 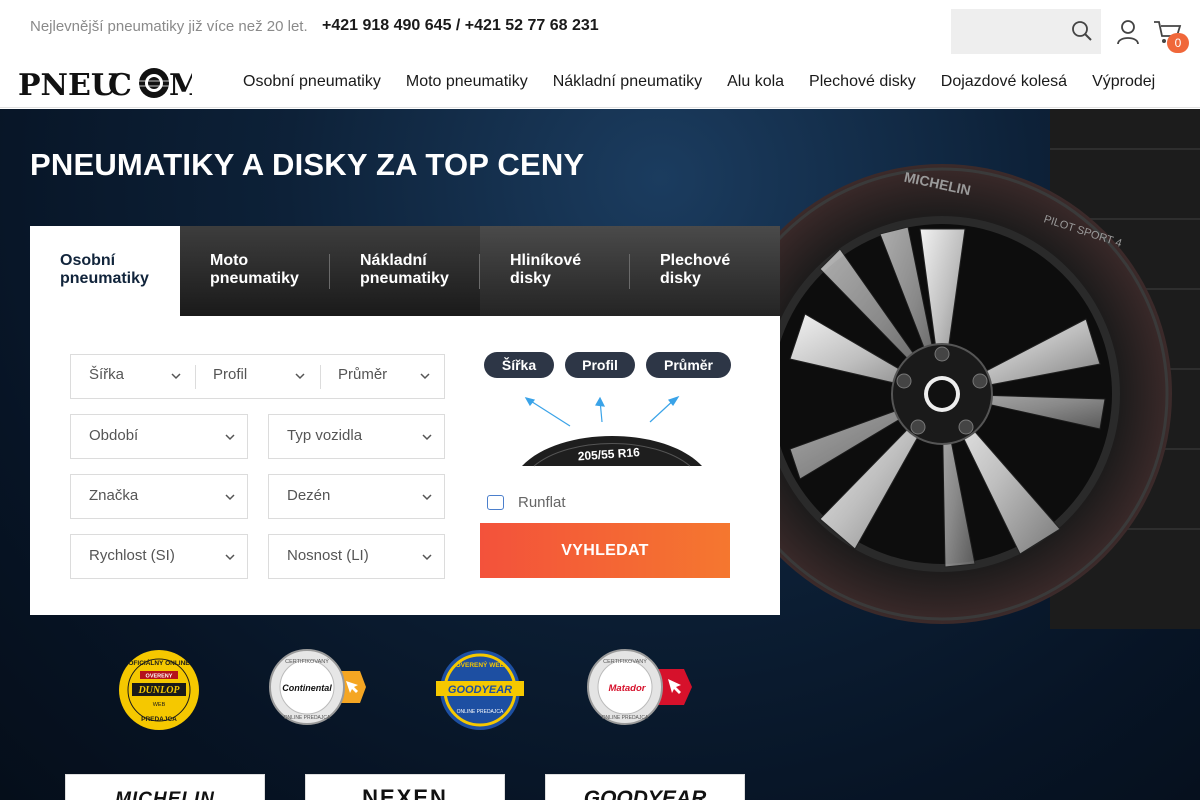 I want to click on badge-top-text: OFICIÁLNY ONLINE, so click(x=159, y=662).